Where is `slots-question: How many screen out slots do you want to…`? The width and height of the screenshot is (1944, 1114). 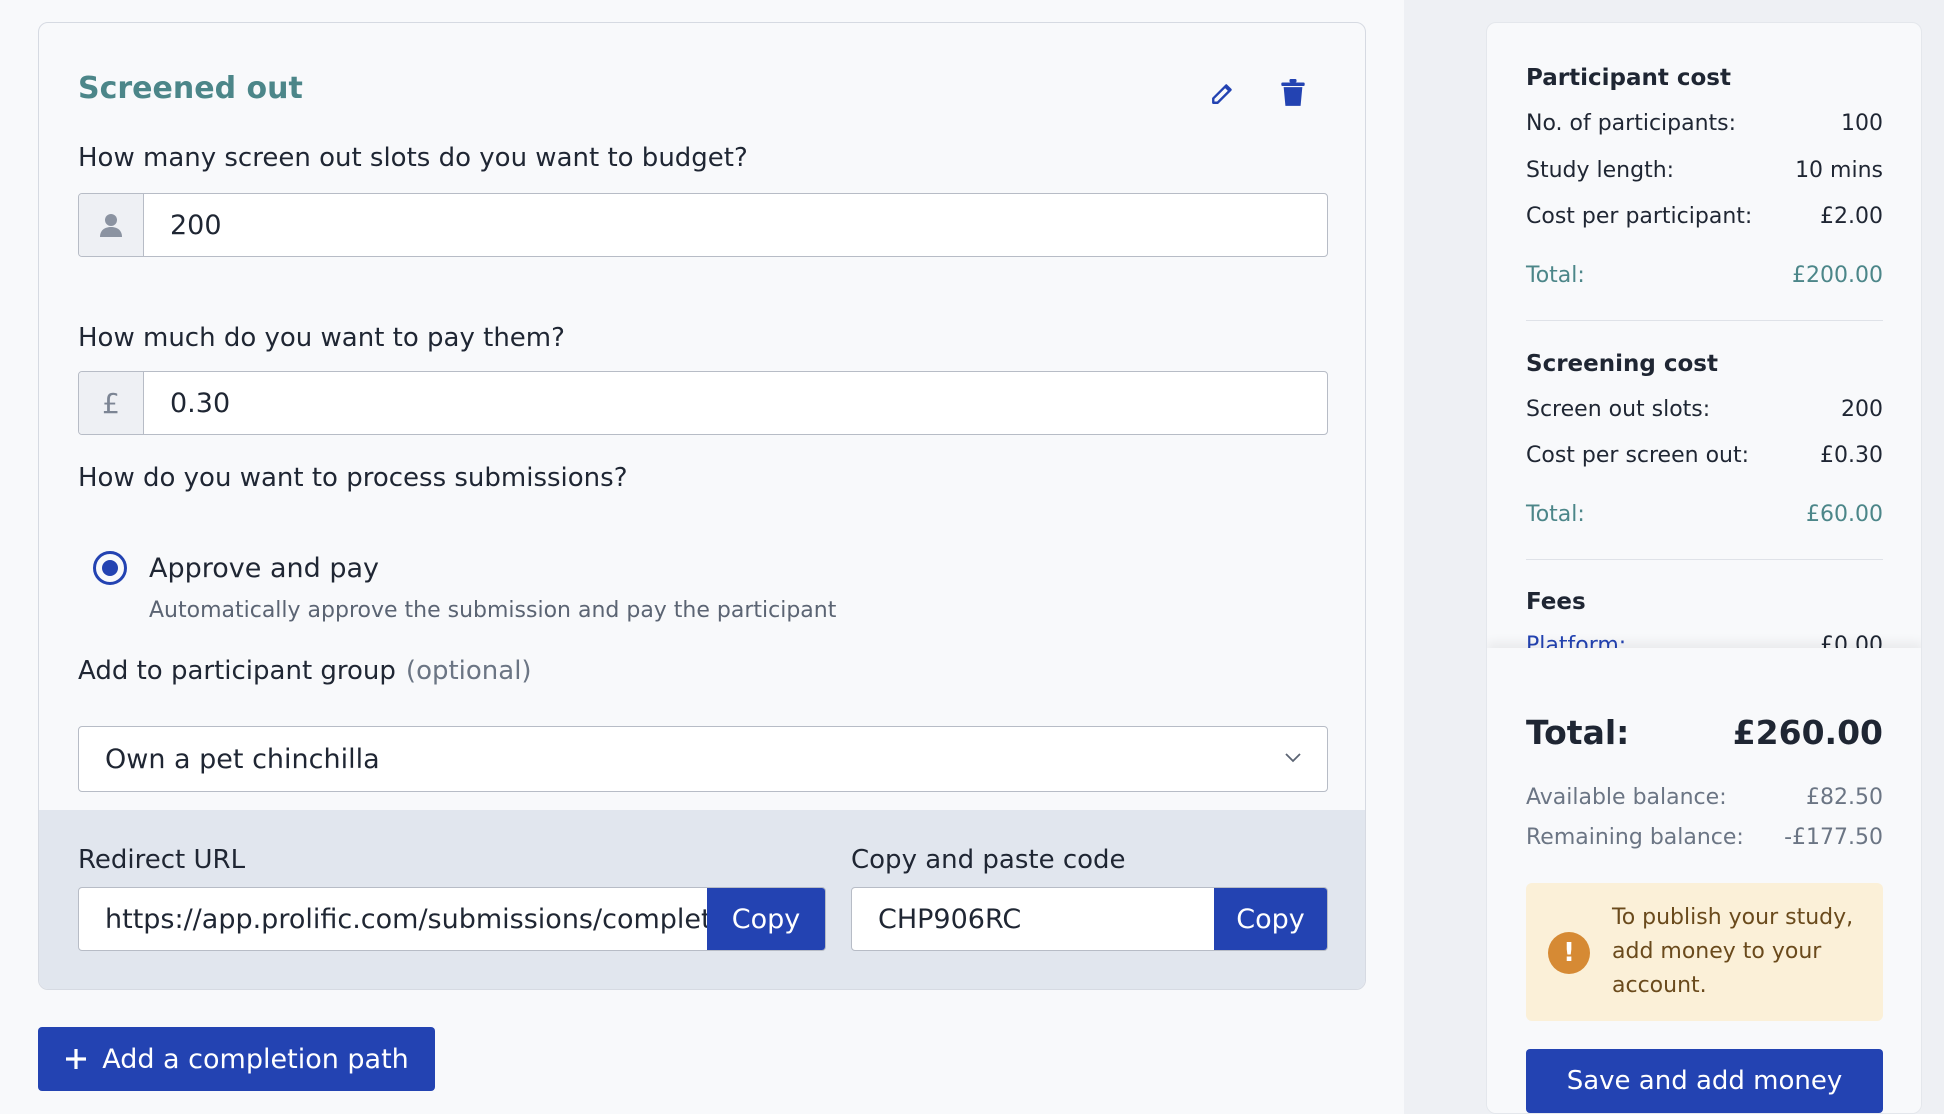
slots-question: How many screen out slots do you want to… is located at coordinates (413, 158).